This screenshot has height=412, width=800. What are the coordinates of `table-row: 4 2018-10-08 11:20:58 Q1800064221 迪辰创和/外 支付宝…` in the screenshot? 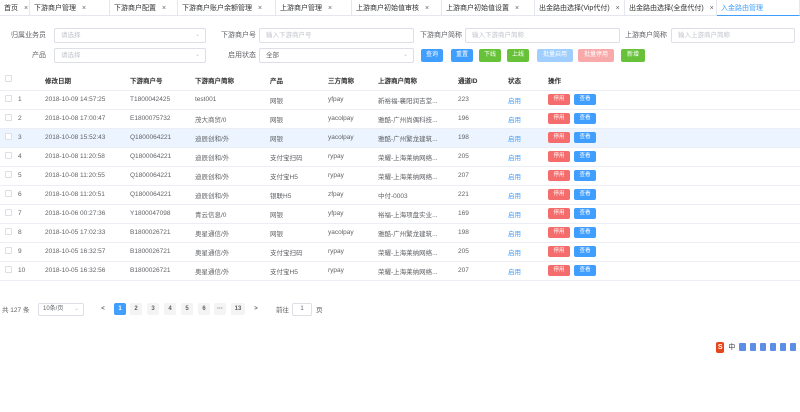 It's located at (400, 157).